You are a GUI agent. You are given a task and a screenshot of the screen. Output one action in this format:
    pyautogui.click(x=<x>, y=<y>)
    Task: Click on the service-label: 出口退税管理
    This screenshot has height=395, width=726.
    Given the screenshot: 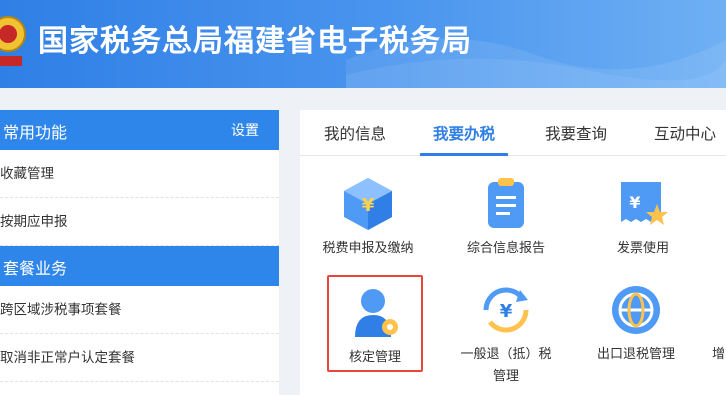 What is the action you would take?
    pyautogui.click(x=635, y=354)
    